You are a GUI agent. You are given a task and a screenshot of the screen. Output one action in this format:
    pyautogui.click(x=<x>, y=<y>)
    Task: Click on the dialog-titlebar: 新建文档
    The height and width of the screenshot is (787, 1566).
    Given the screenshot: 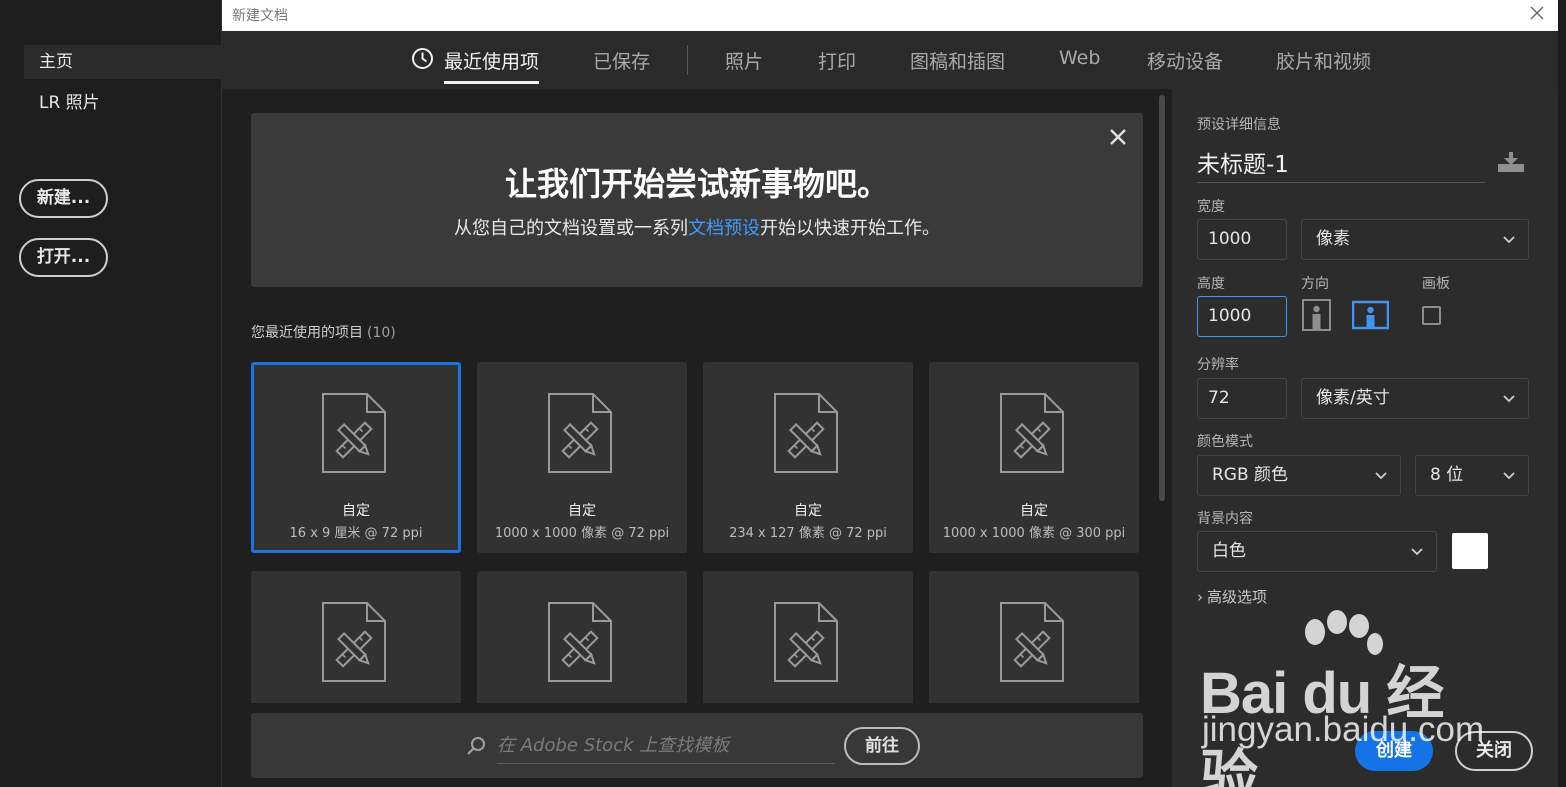 What is the action you would take?
    pyautogui.click(x=890, y=15)
    